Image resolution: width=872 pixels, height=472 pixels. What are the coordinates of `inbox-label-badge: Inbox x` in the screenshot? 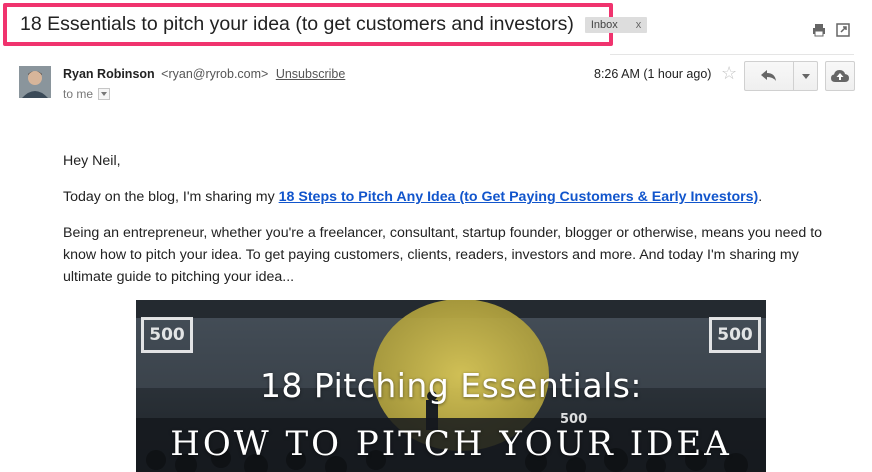 It's located at (616, 24).